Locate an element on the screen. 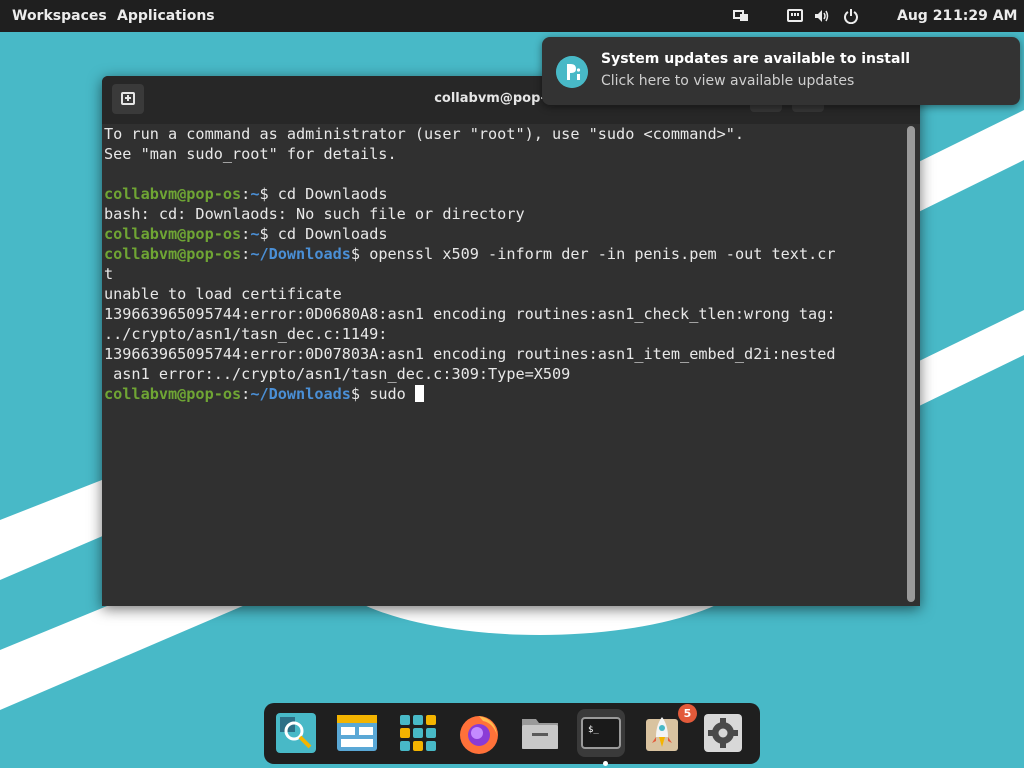  pop-os-logo-icon is located at coordinates (572, 72).